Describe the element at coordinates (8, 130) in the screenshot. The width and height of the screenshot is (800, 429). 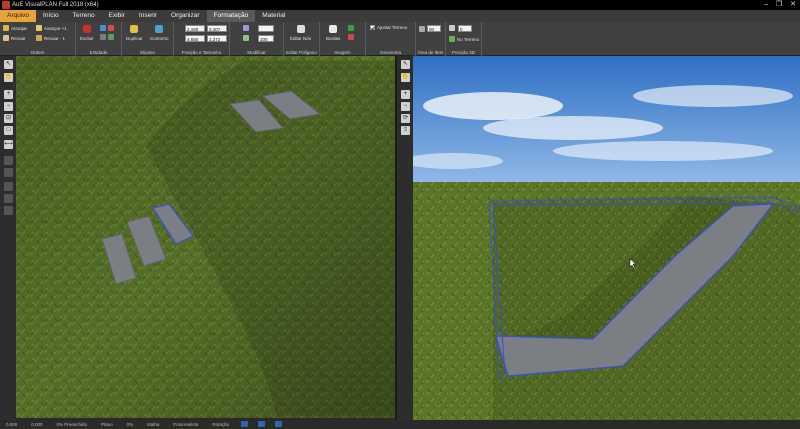
I see `zoom-window-icon: □` at that location.